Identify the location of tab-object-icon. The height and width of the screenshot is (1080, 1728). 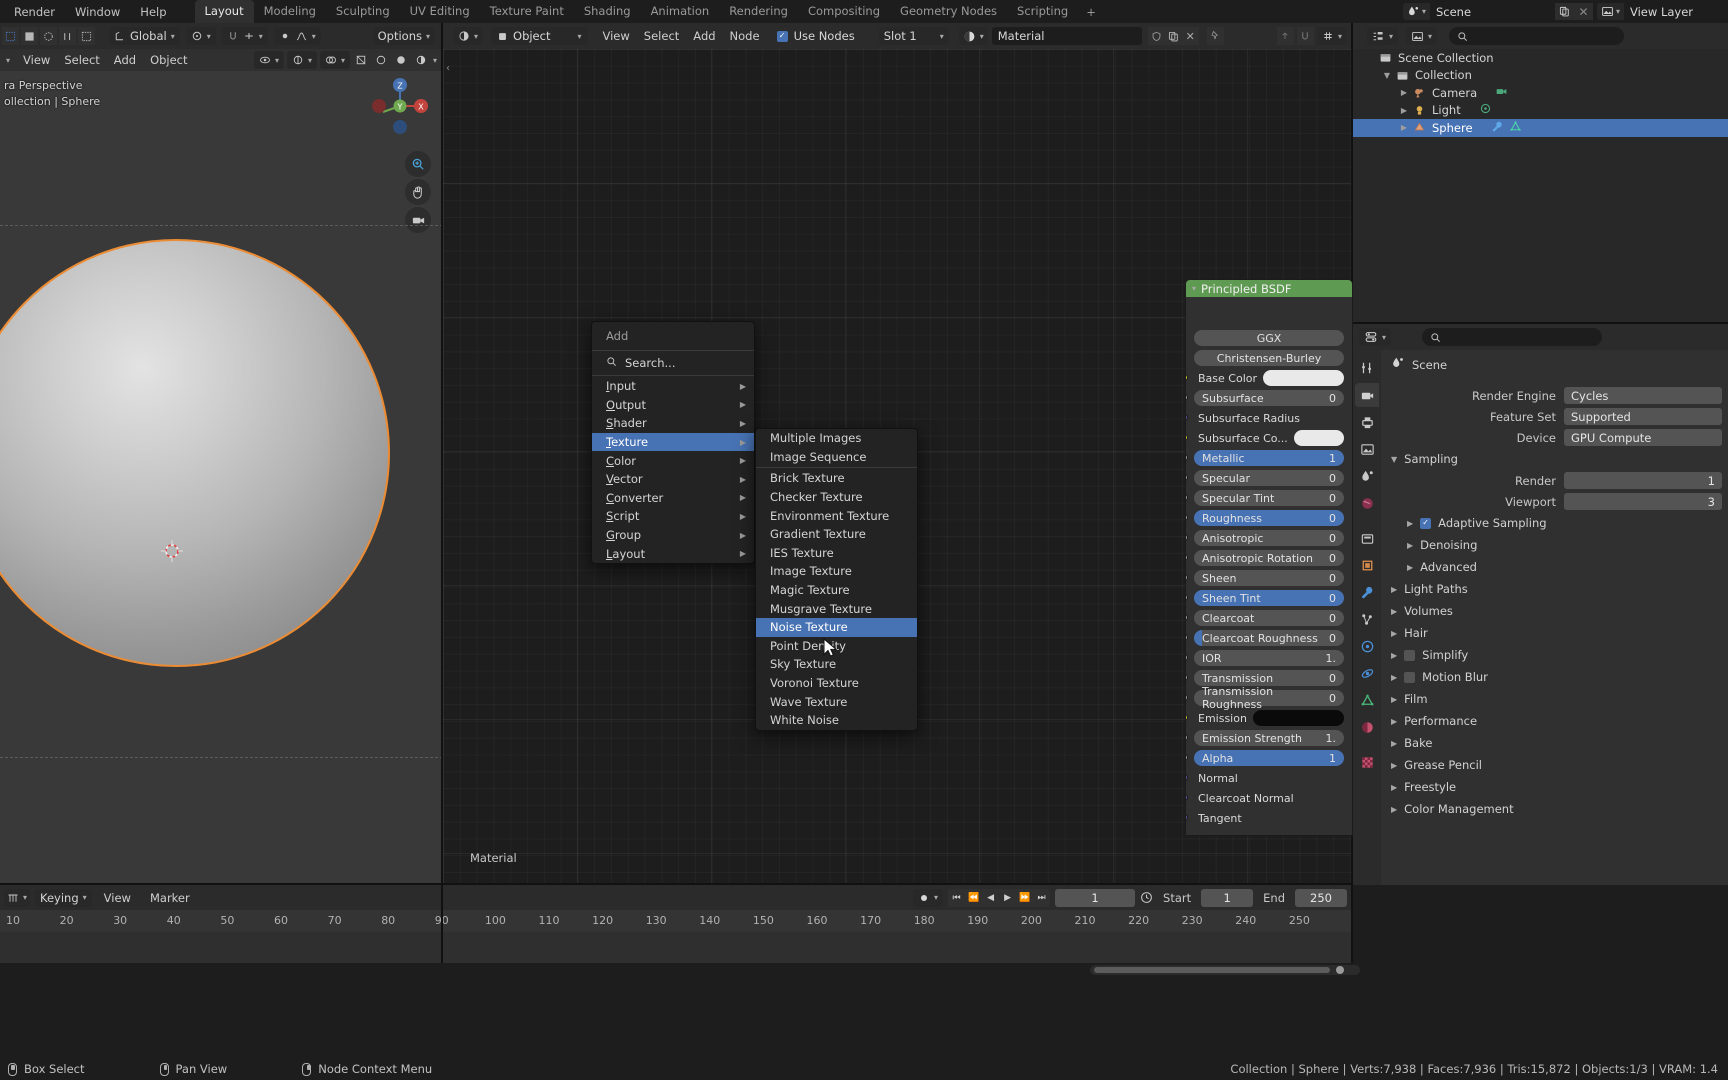
(1367, 565).